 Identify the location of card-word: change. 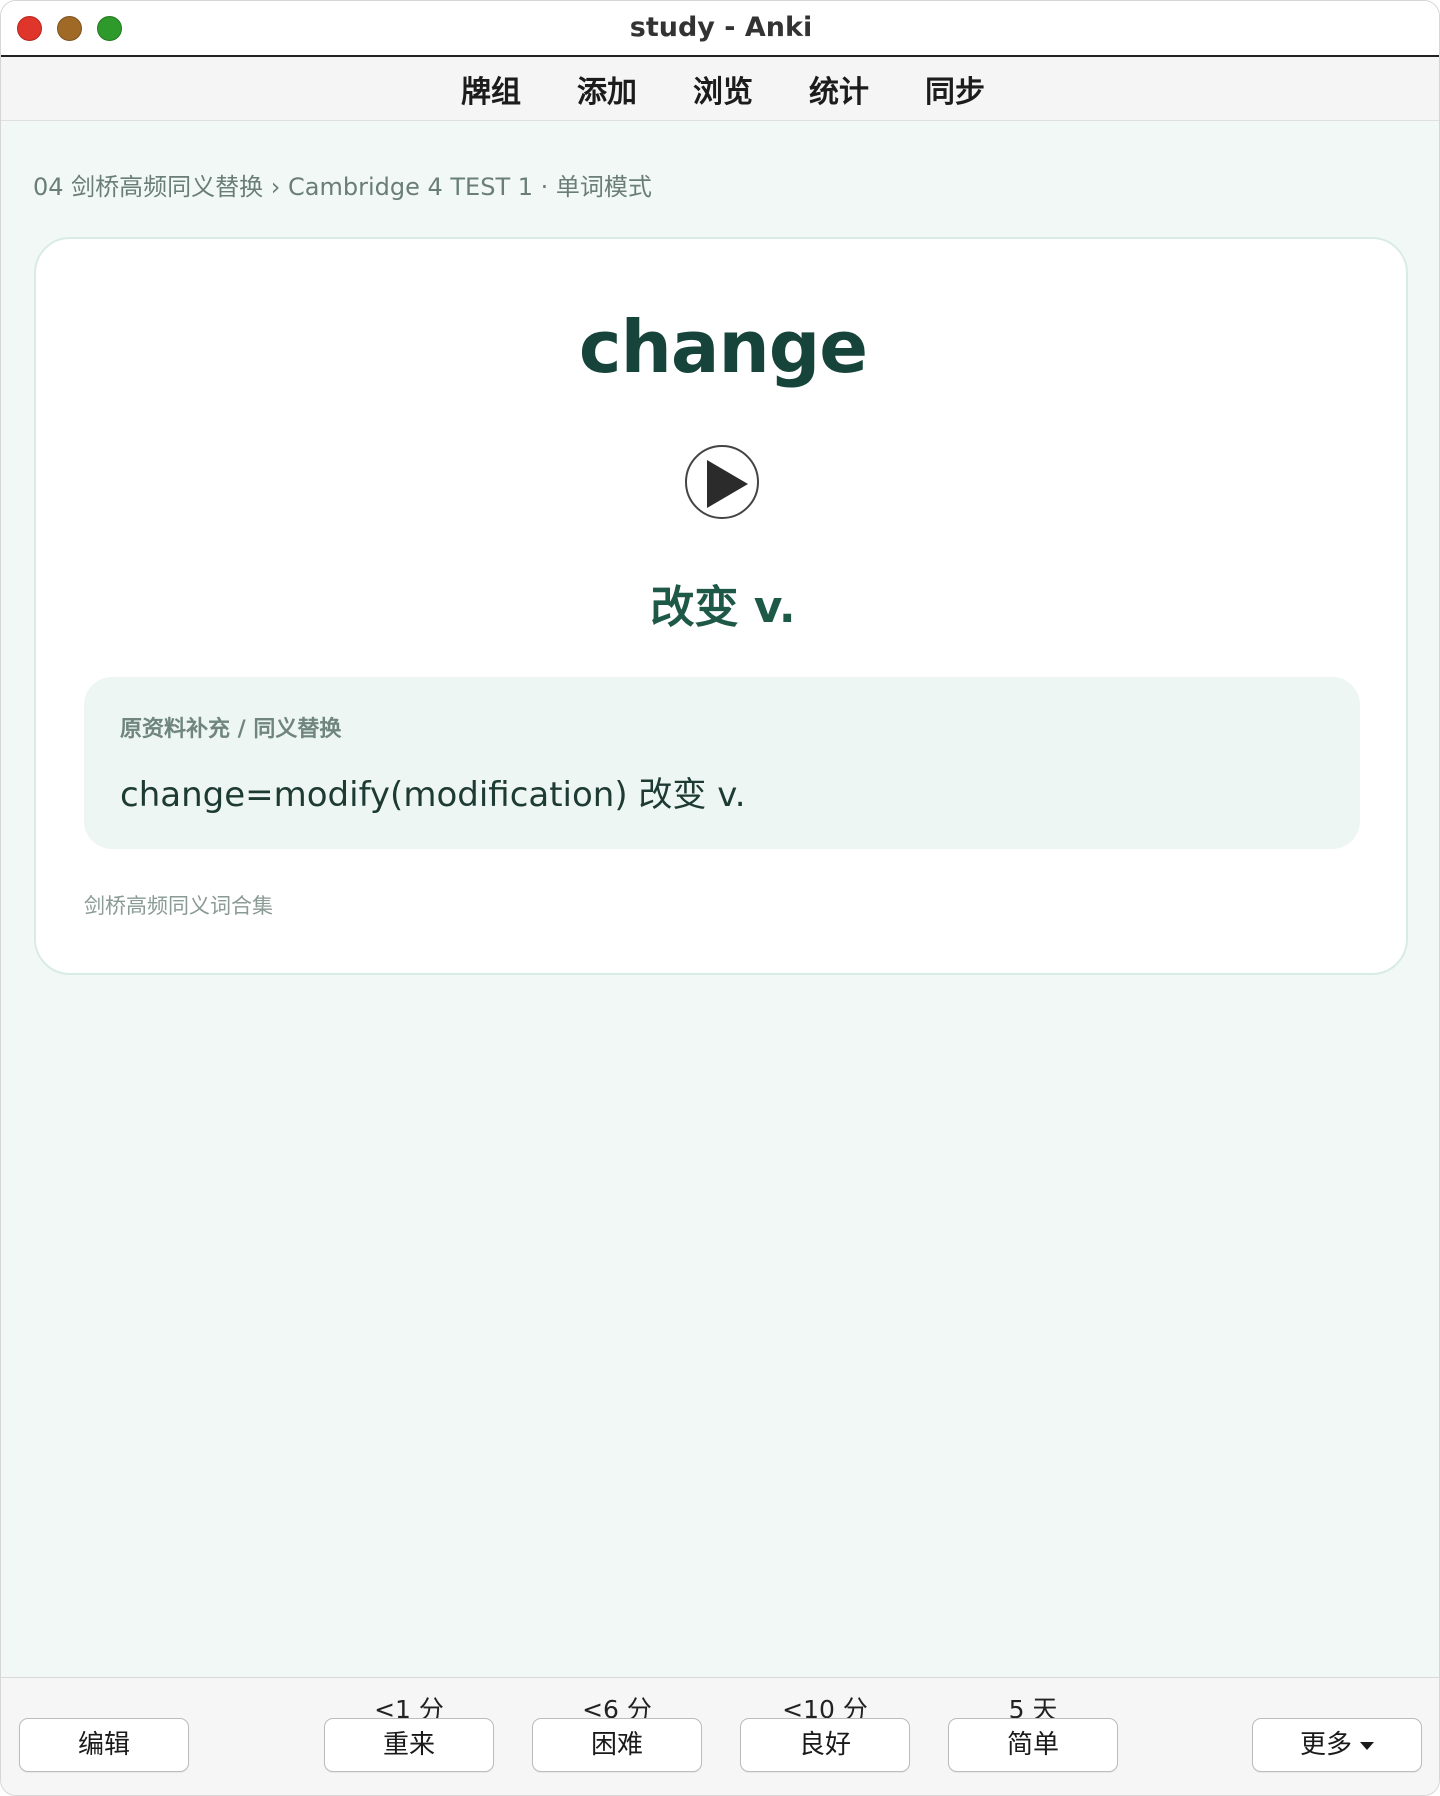
(723, 347).